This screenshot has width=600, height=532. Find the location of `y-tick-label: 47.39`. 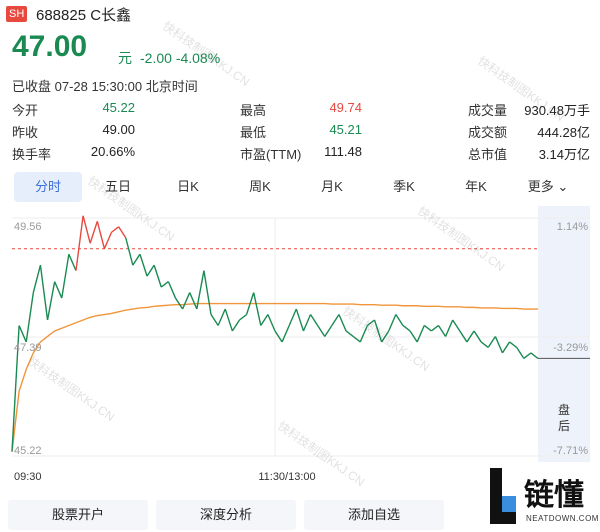

y-tick-label: 47.39 is located at coordinates (28, 348).